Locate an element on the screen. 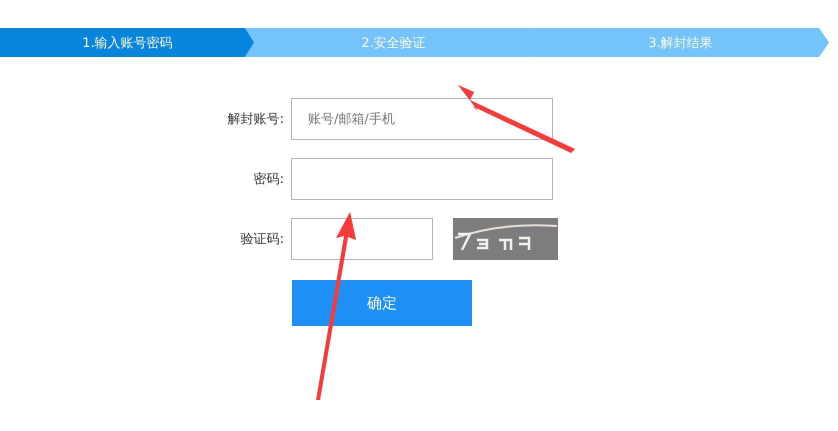  step-tab: 2.安全验证 is located at coordinates (393, 42).